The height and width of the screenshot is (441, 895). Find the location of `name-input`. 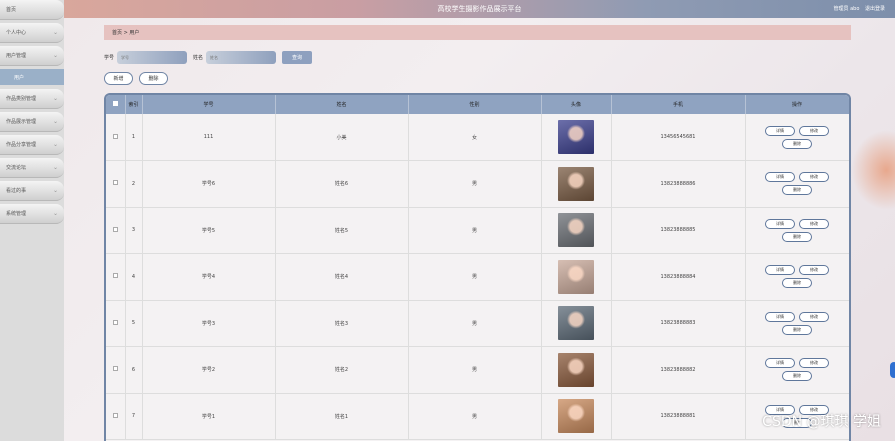

name-input is located at coordinates (241, 57).